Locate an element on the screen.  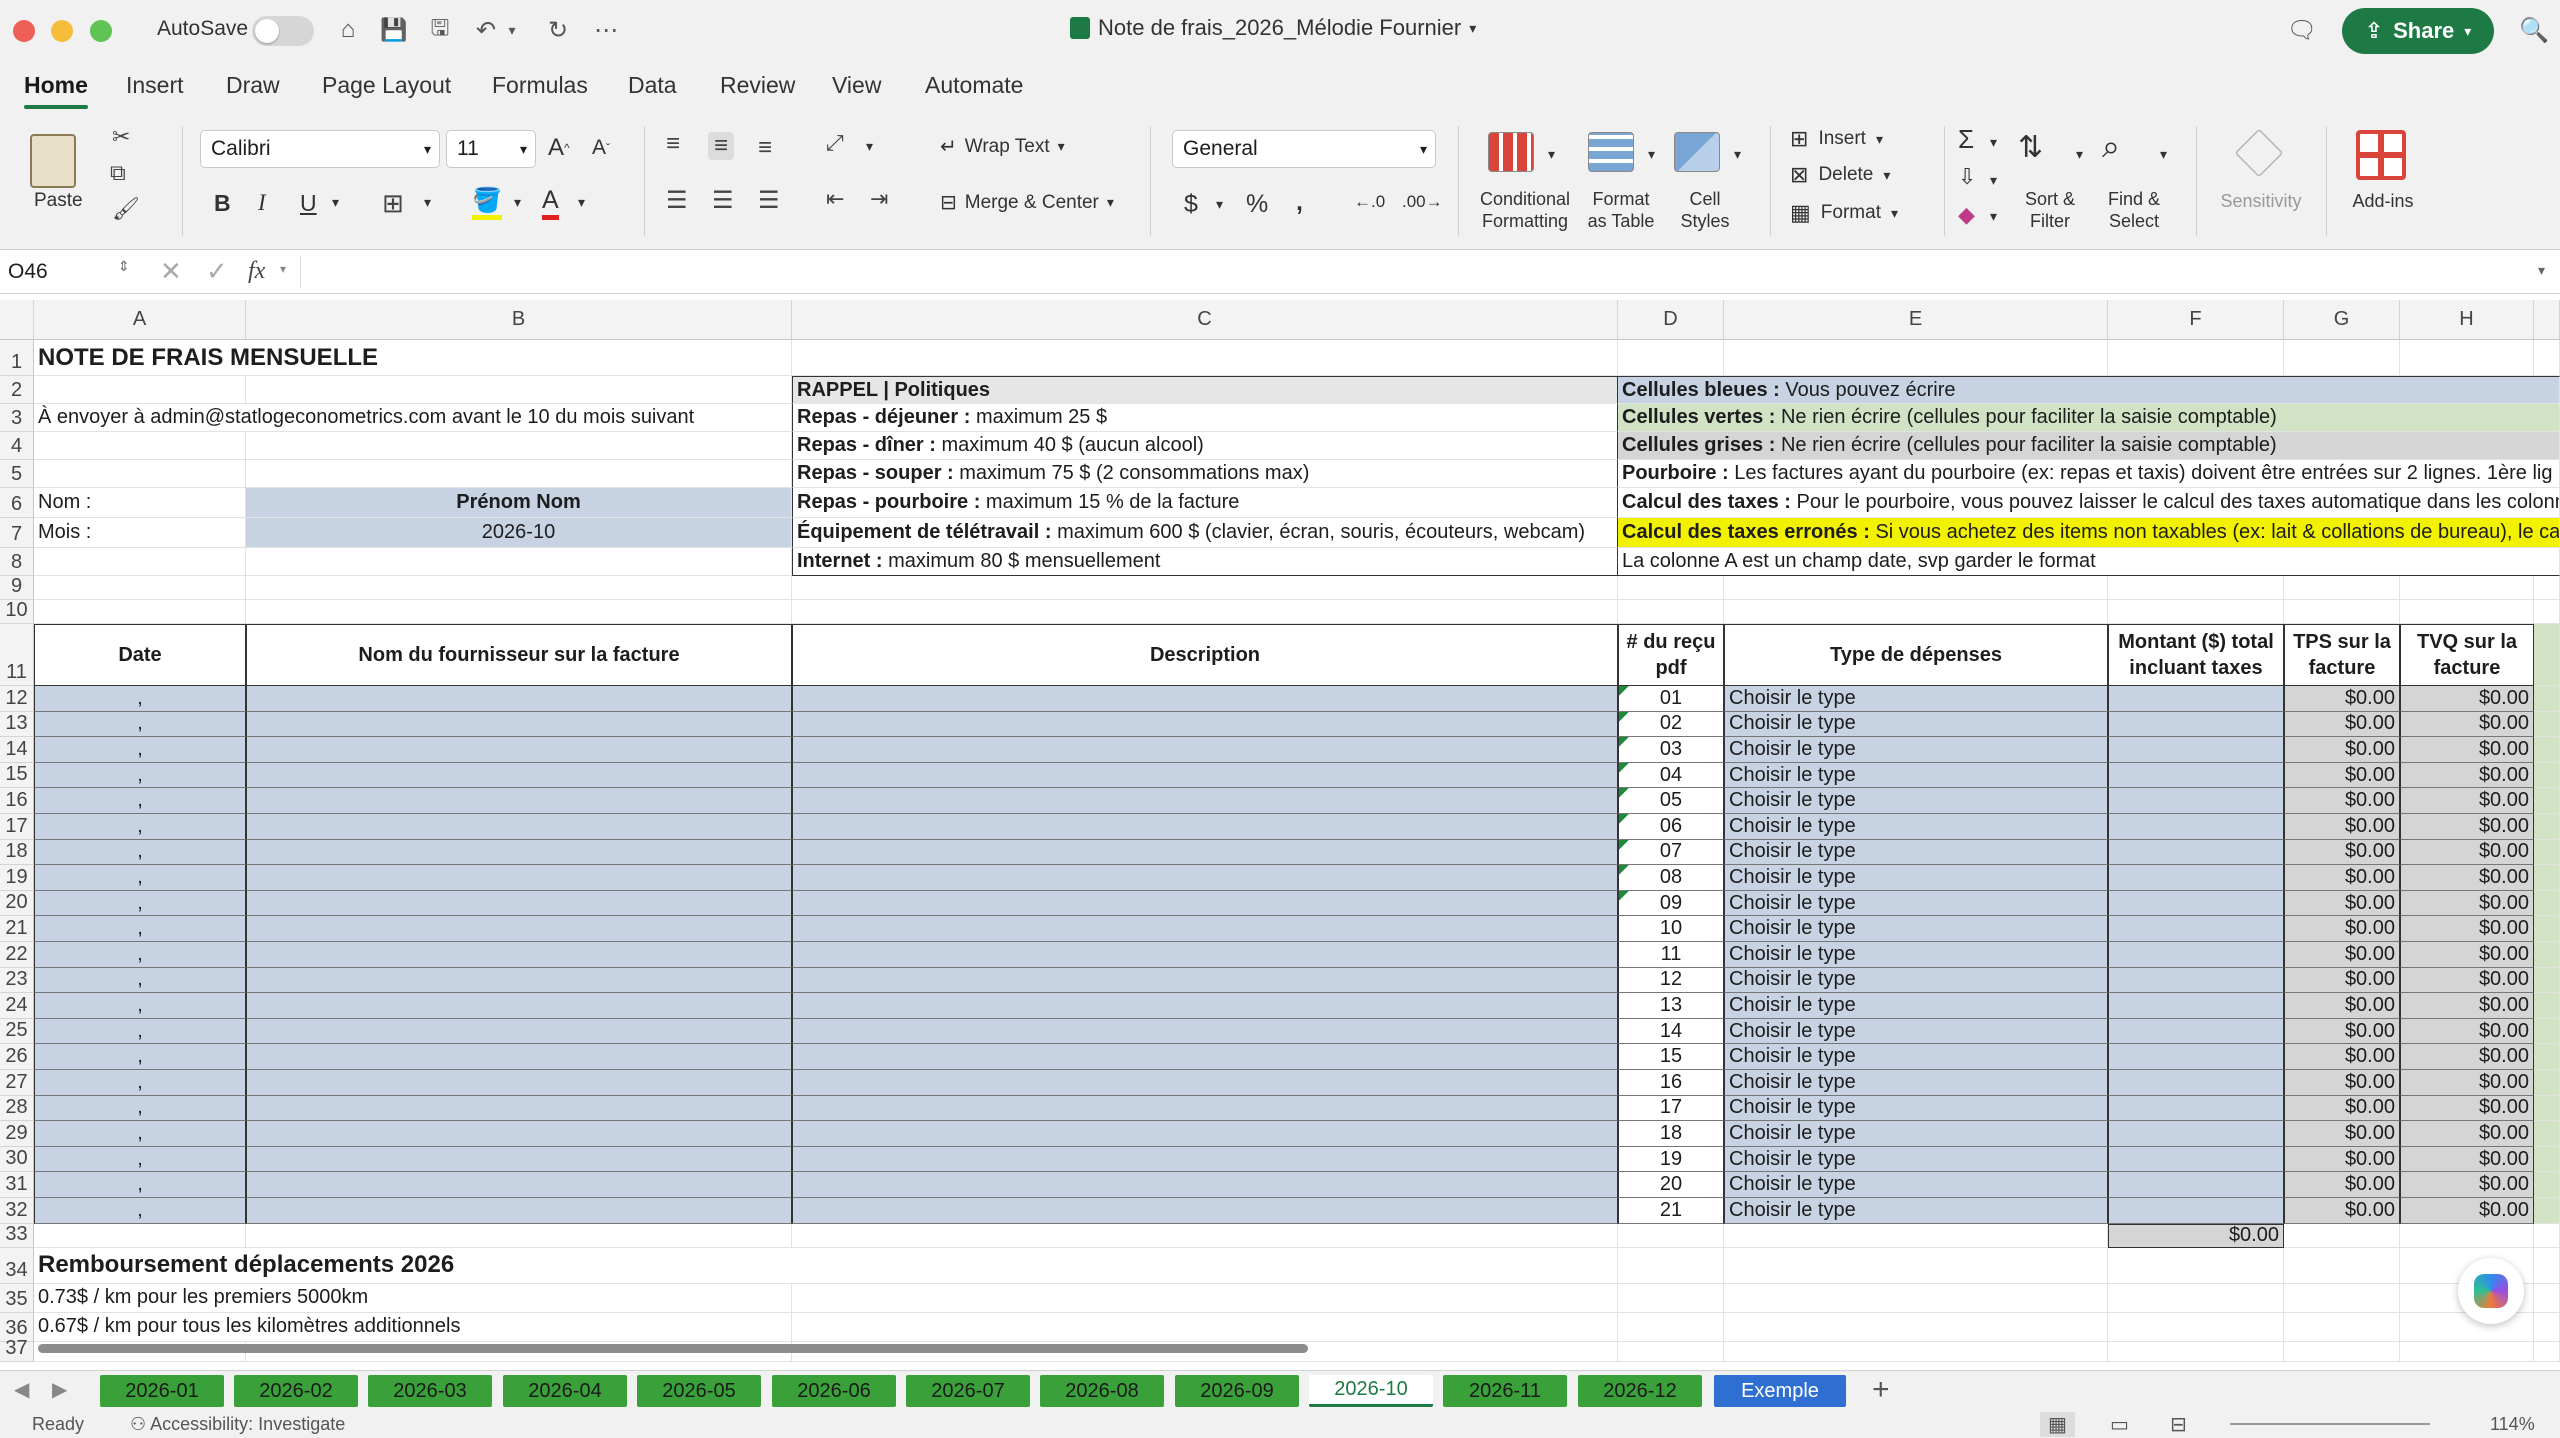
bold-button: B is located at coordinates (222, 203).